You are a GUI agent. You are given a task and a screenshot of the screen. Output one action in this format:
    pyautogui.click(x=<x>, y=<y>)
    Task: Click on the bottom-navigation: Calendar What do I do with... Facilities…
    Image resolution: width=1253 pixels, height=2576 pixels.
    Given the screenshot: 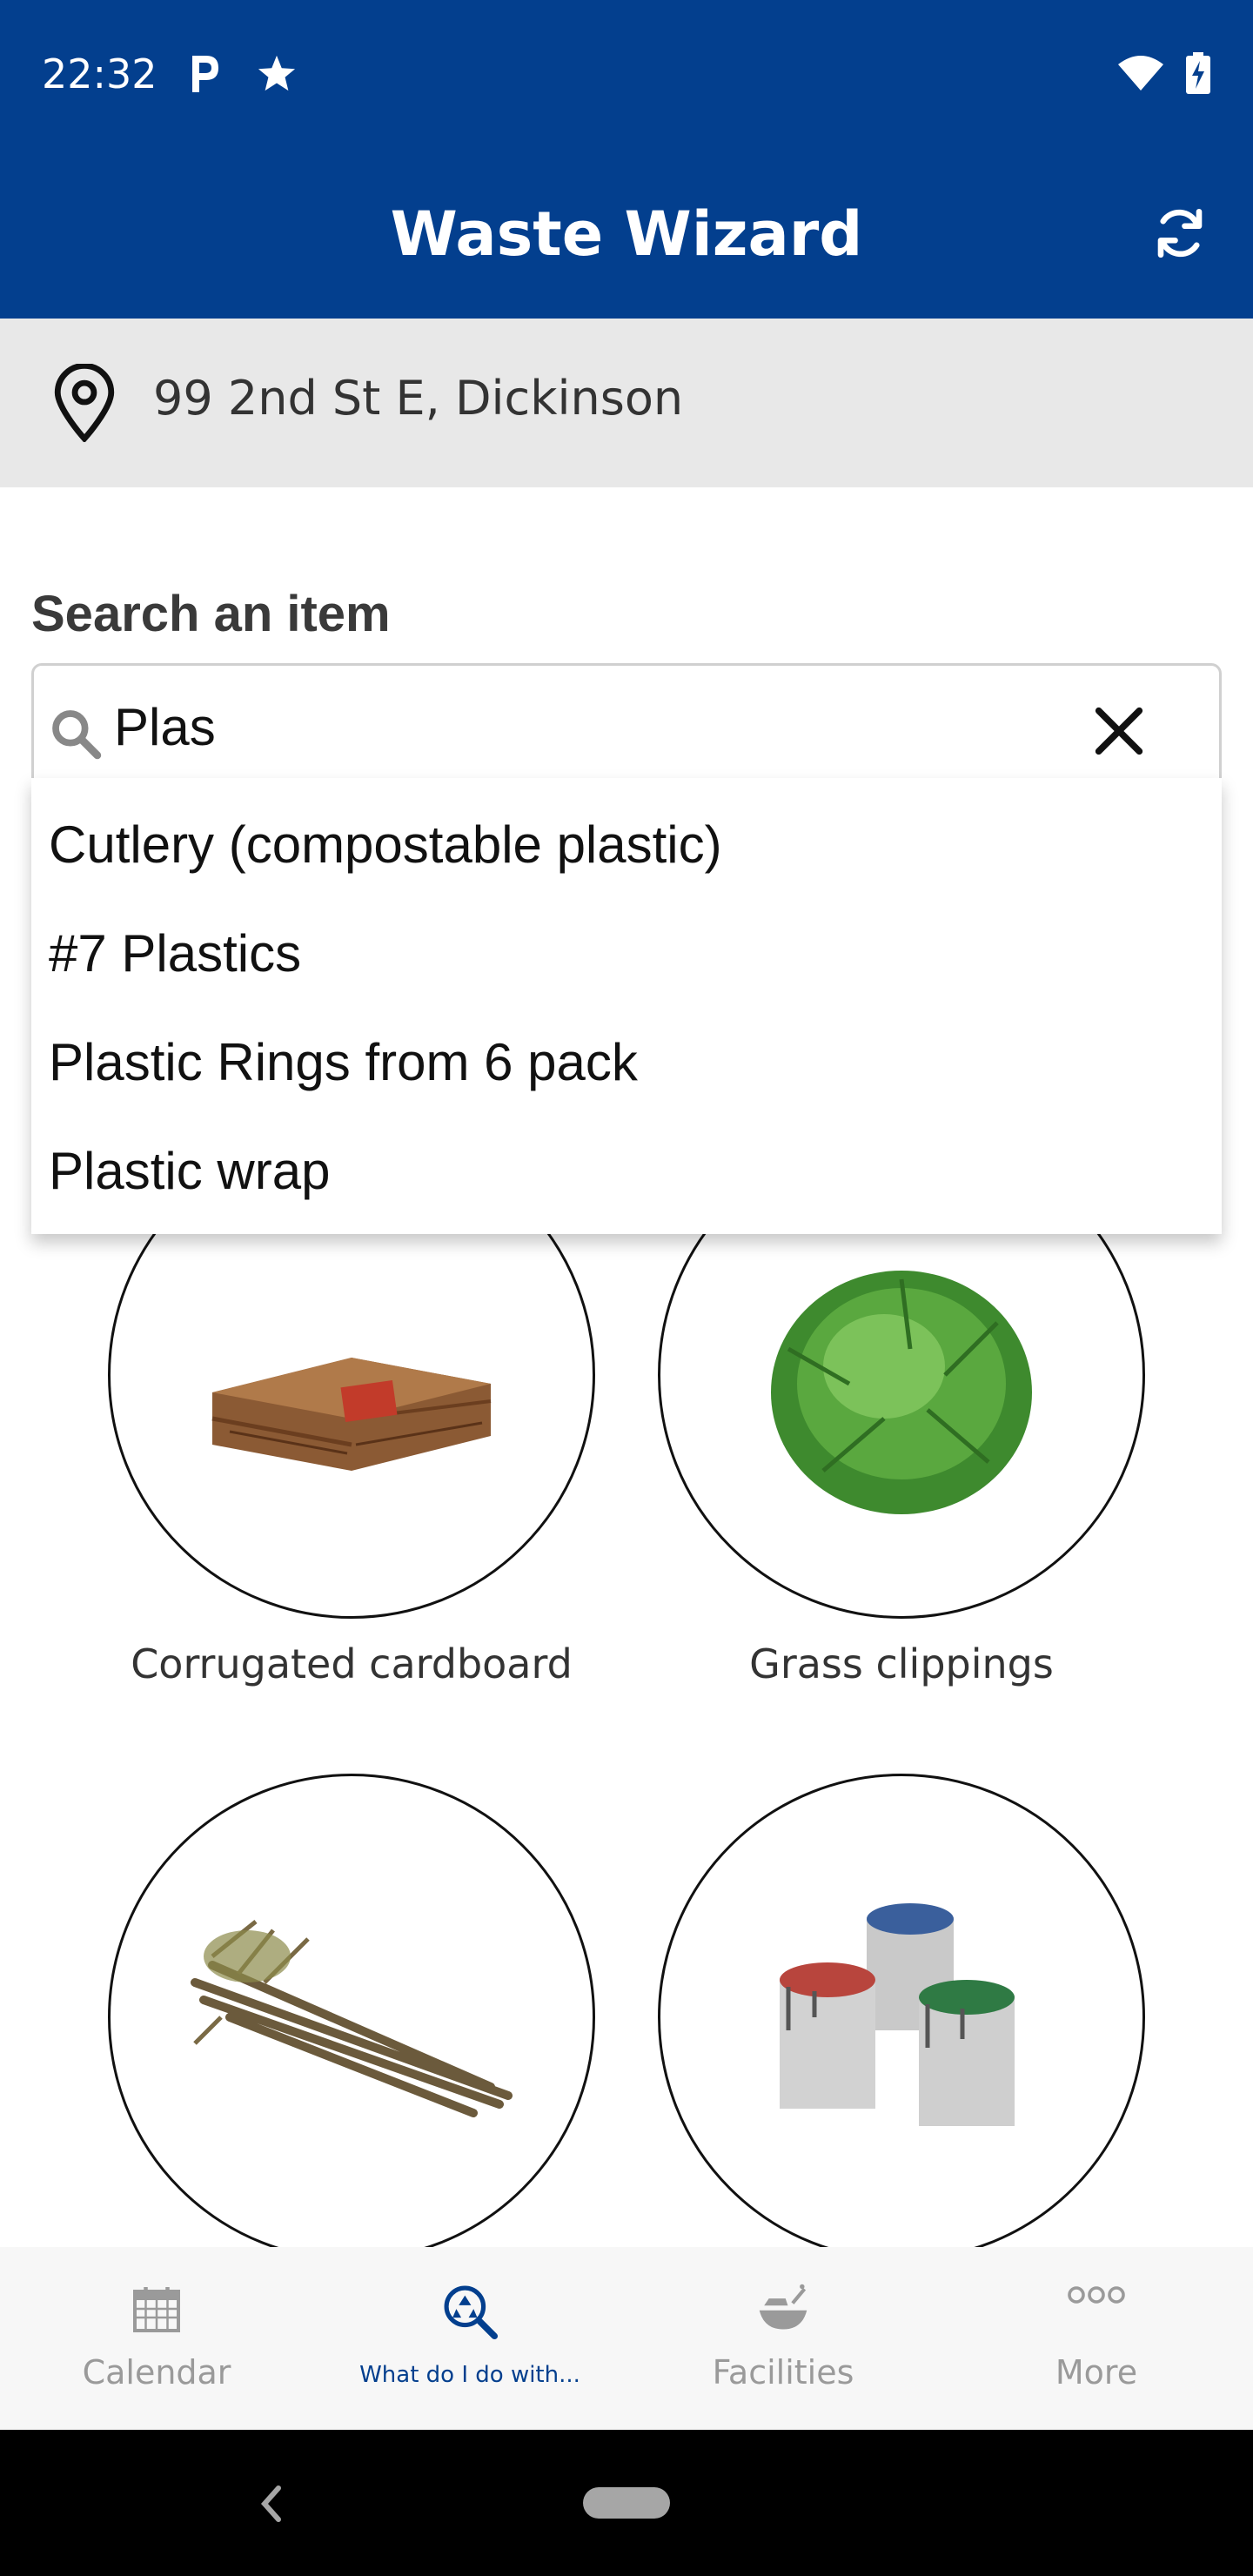 What is the action you would take?
    pyautogui.click(x=626, y=2338)
    